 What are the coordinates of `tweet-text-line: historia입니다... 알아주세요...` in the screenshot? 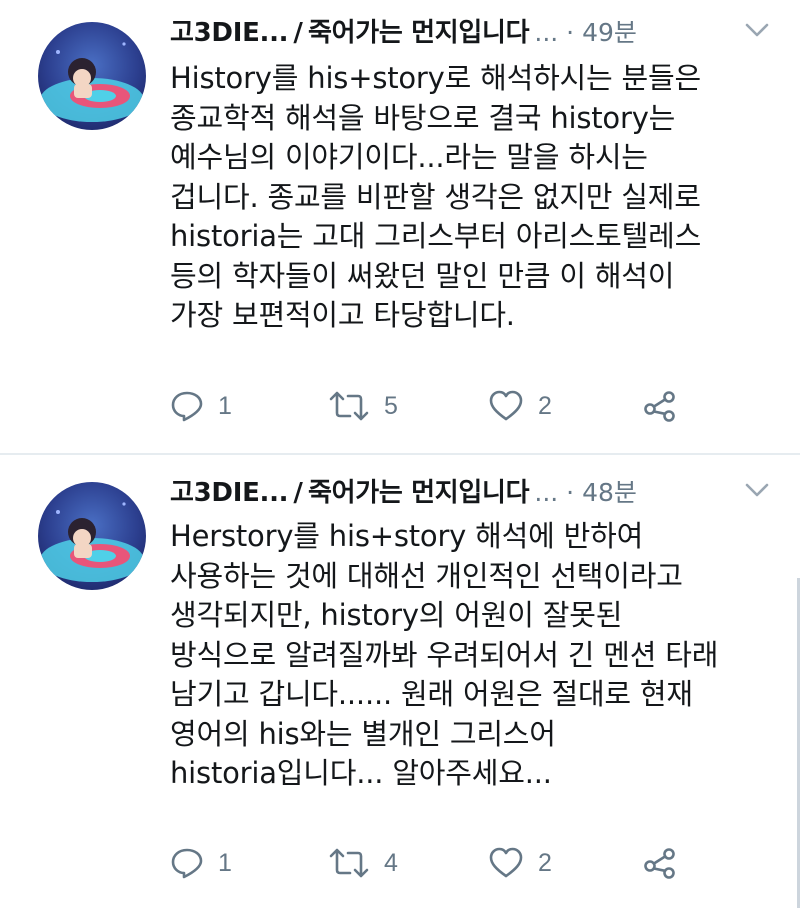 It's located at (361, 773).